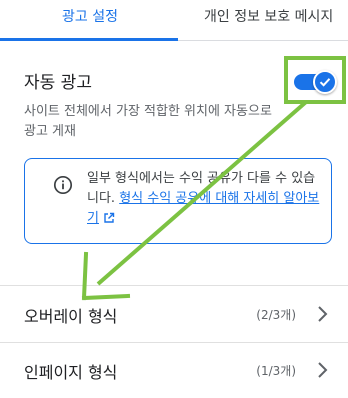 Image resolution: width=348 pixels, height=398 pixels. Describe the element at coordinates (276, 371) in the screenshot. I see `inpage-formats-count: (1/3개)` at that location.